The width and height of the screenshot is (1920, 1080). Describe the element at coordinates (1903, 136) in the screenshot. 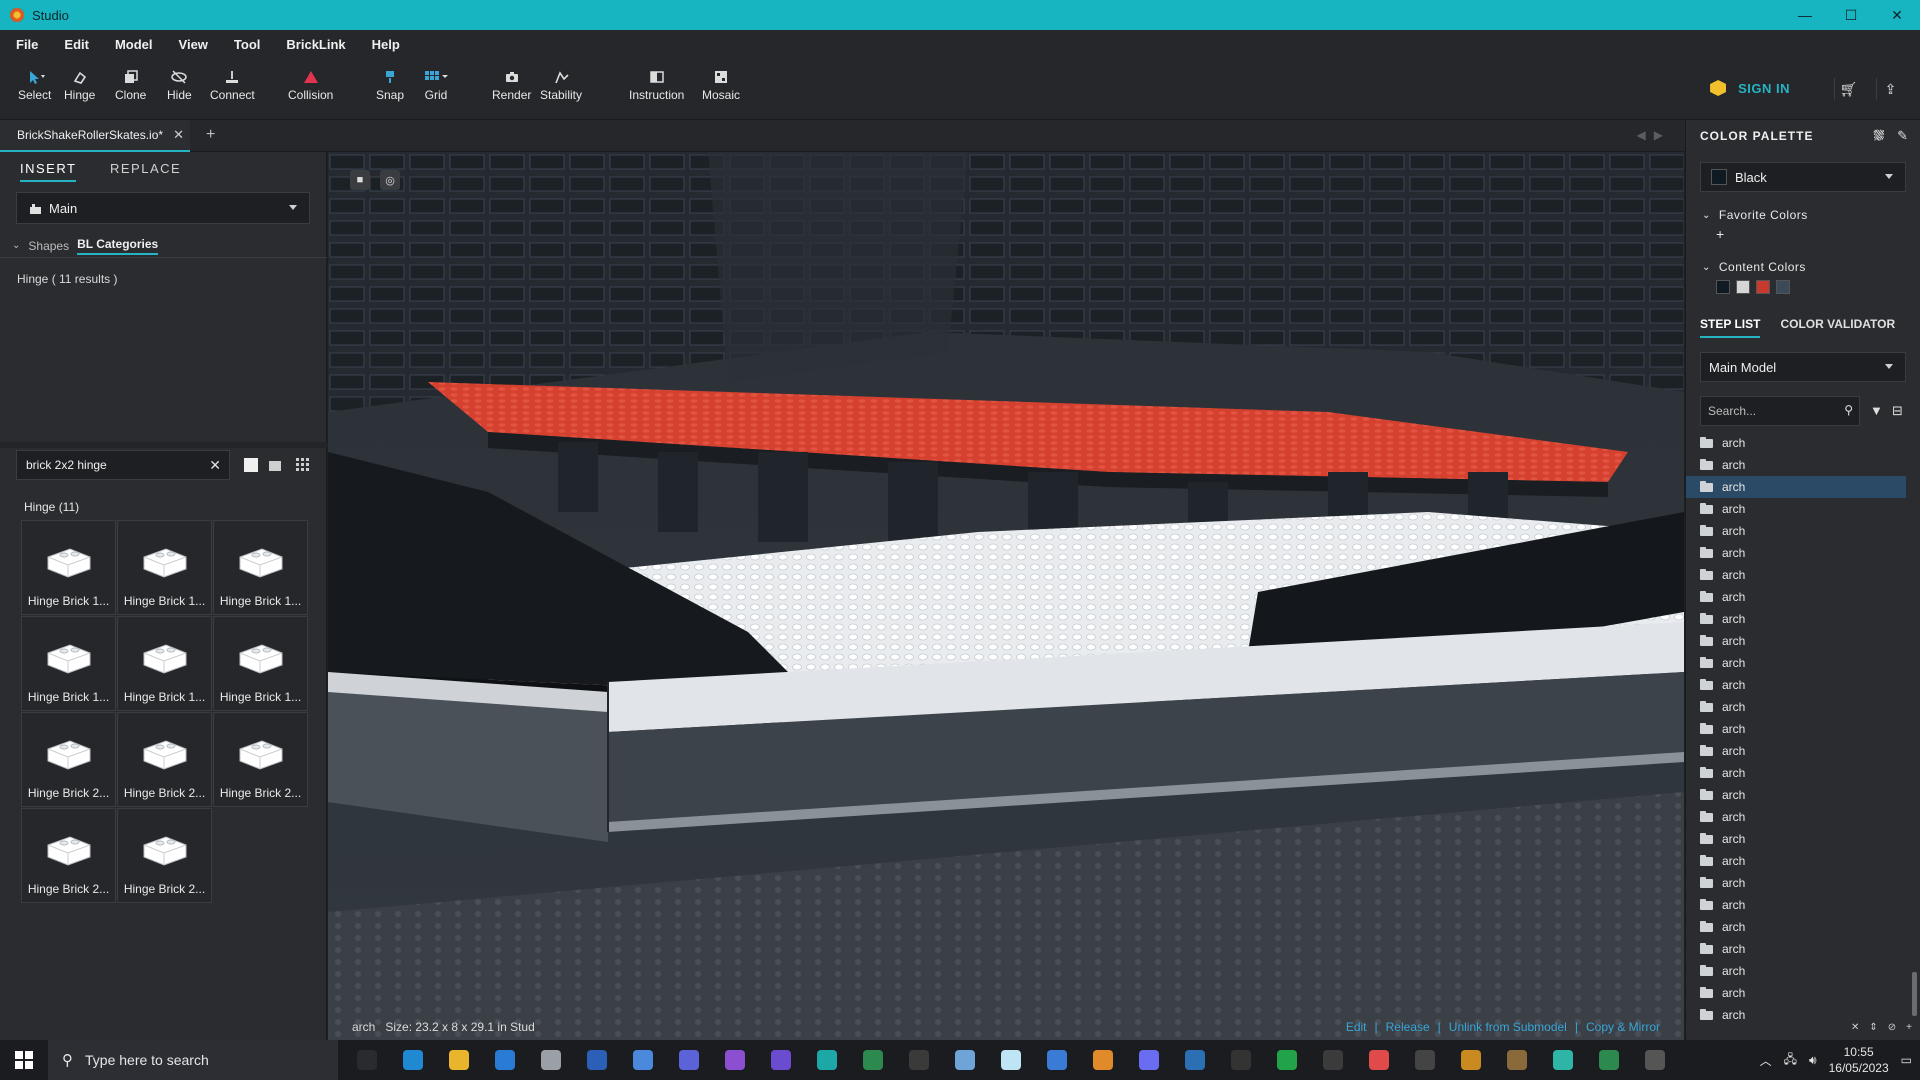

I see `eyedropper-icon: ✎` at that location.